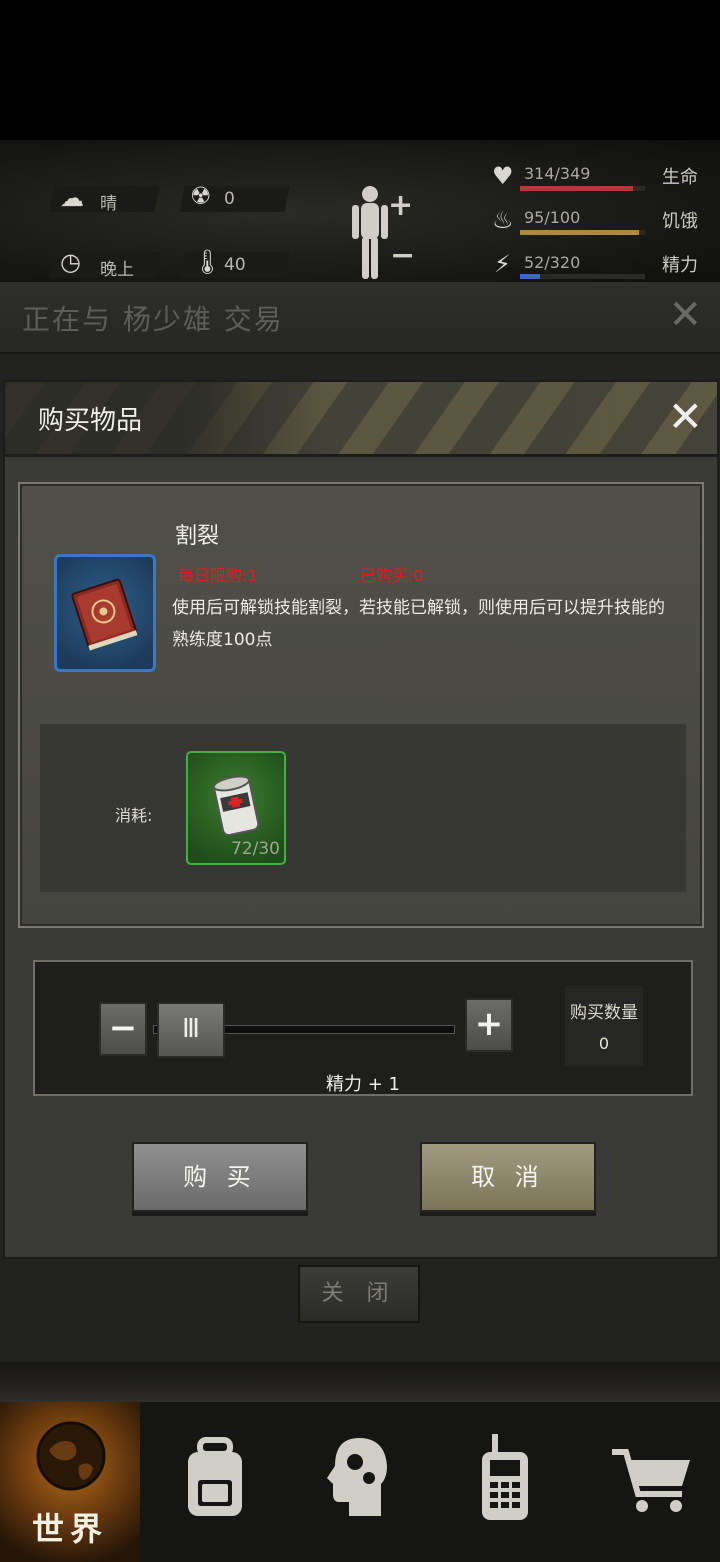  Describe the element at coordinates (235, 265) in the screenshot. I see `temperature-value: 40` at that location.